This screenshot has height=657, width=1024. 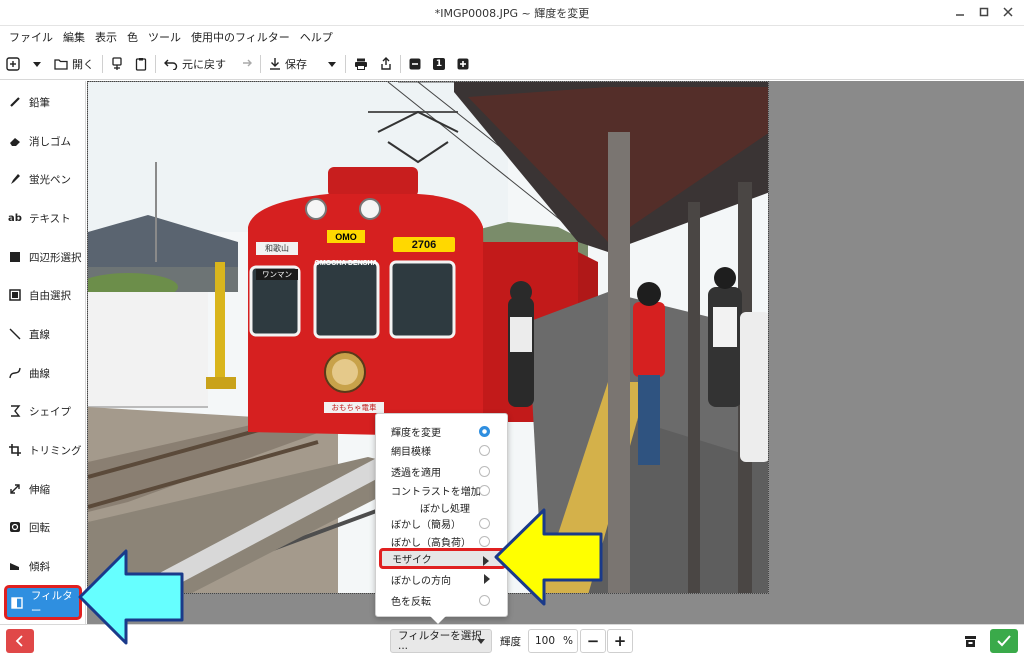 I want to click on option-label: 色を反転, so click(x=411, y=602).